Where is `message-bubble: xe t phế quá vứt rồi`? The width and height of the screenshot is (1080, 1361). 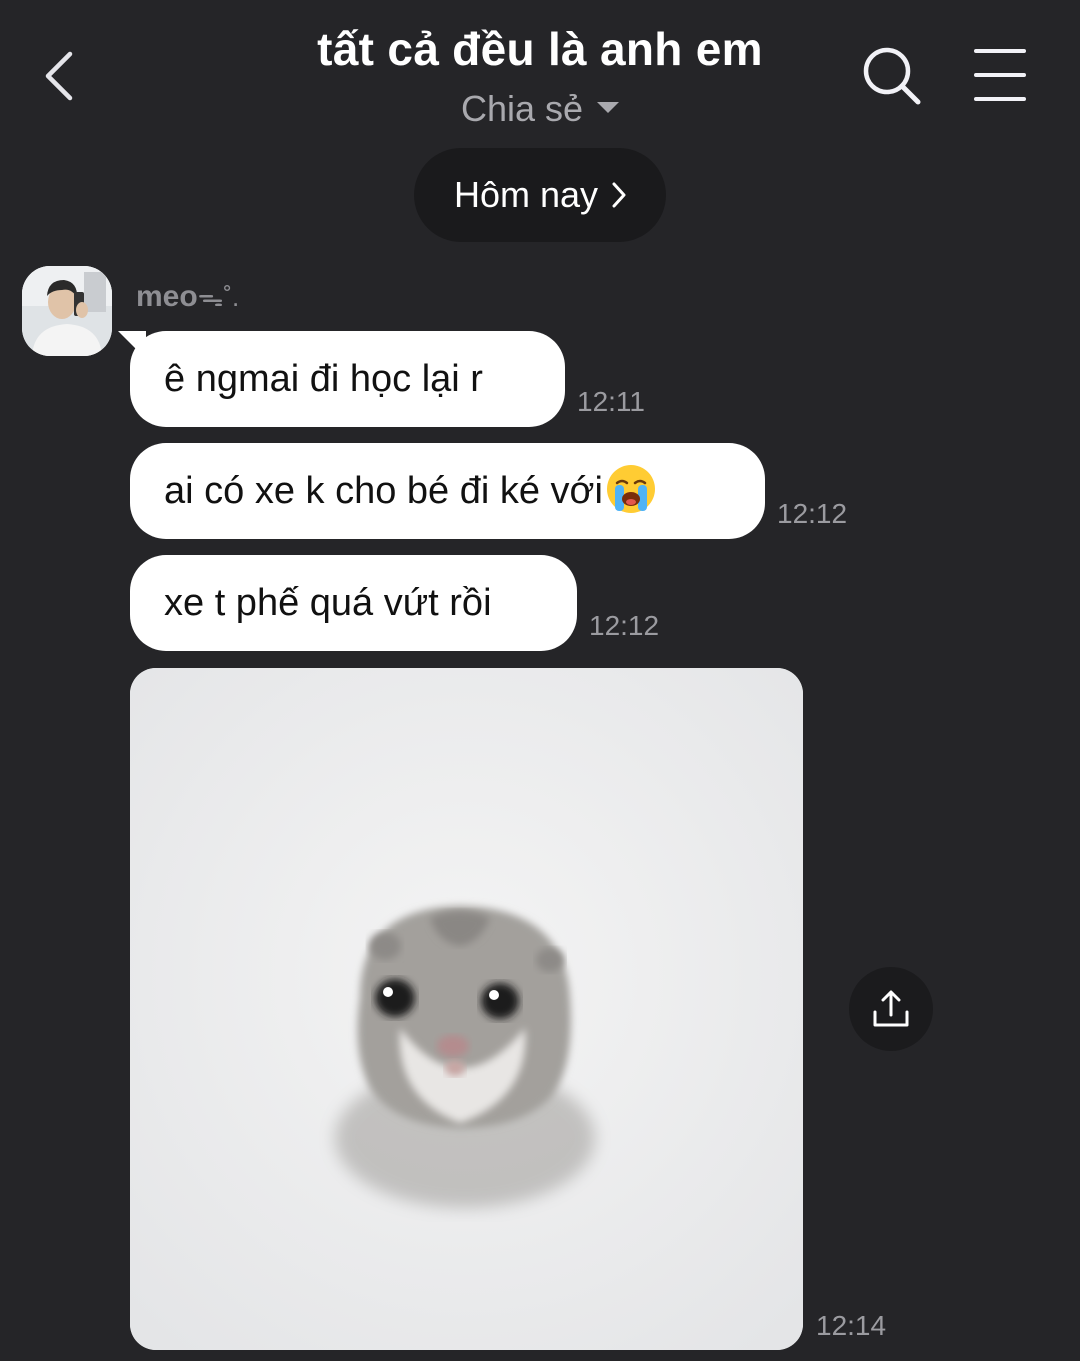 message-bubble: xe t phế quá vứt rồi is located at coordinates (353, 603).